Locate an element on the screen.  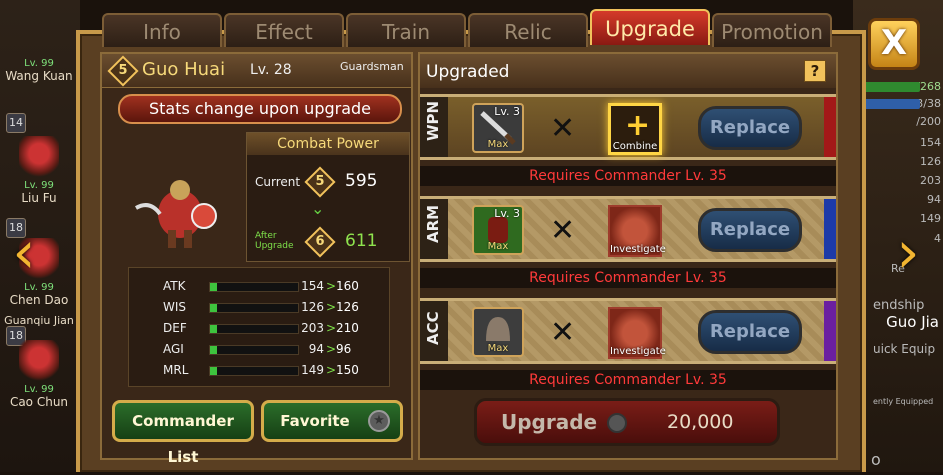
equipped-weapon-slot: Lv. 3 Max is located at coordinates (498, 128).